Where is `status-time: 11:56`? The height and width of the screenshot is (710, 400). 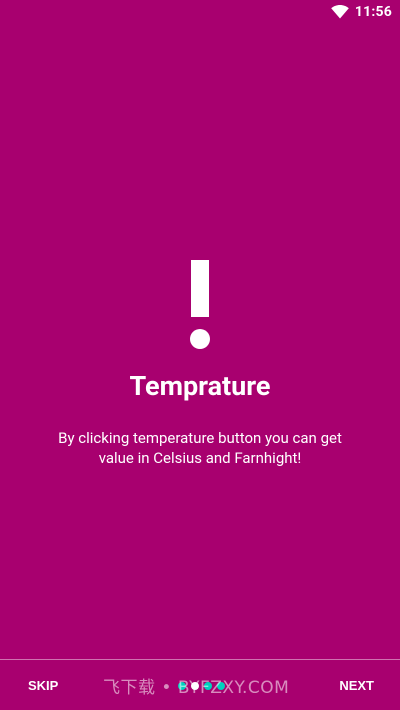 status-time: 11:56 is located at coordinates (373, 12).